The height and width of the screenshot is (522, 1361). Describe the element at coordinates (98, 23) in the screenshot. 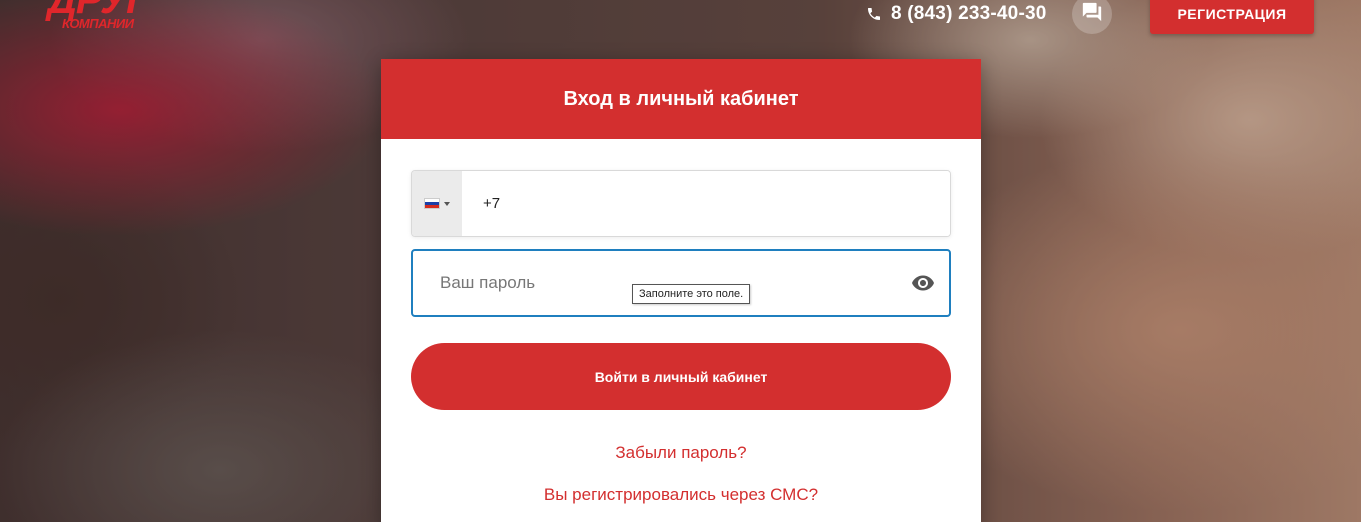

I see `logo-sub-text: КОМПАНИИ` at that location.